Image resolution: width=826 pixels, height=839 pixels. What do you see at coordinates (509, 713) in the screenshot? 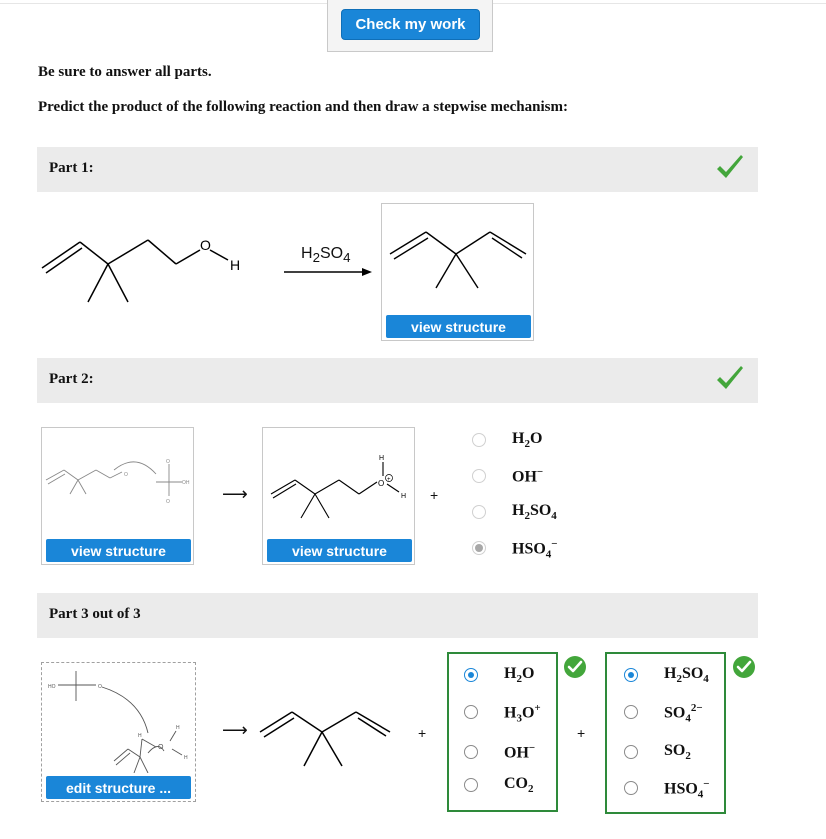
I see `part3-group1-option-h3o: H3O+` at bounding box center [509, 713].